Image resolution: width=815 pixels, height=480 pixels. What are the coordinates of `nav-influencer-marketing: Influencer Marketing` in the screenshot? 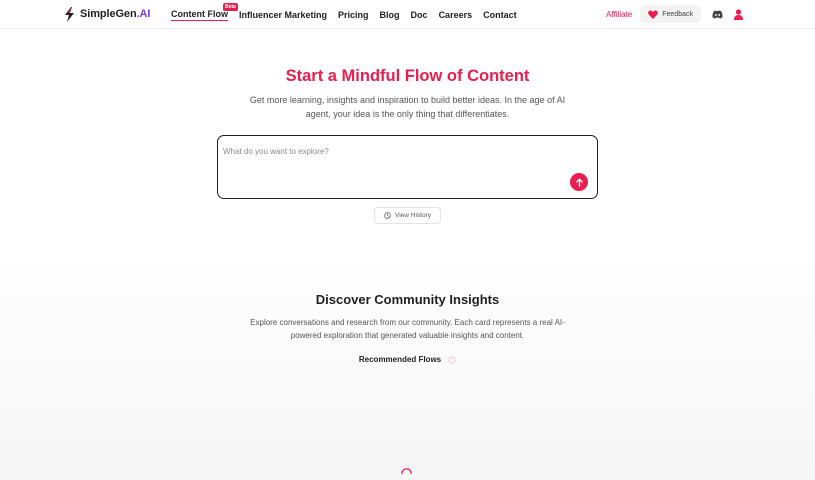 It's located at (283, 15).